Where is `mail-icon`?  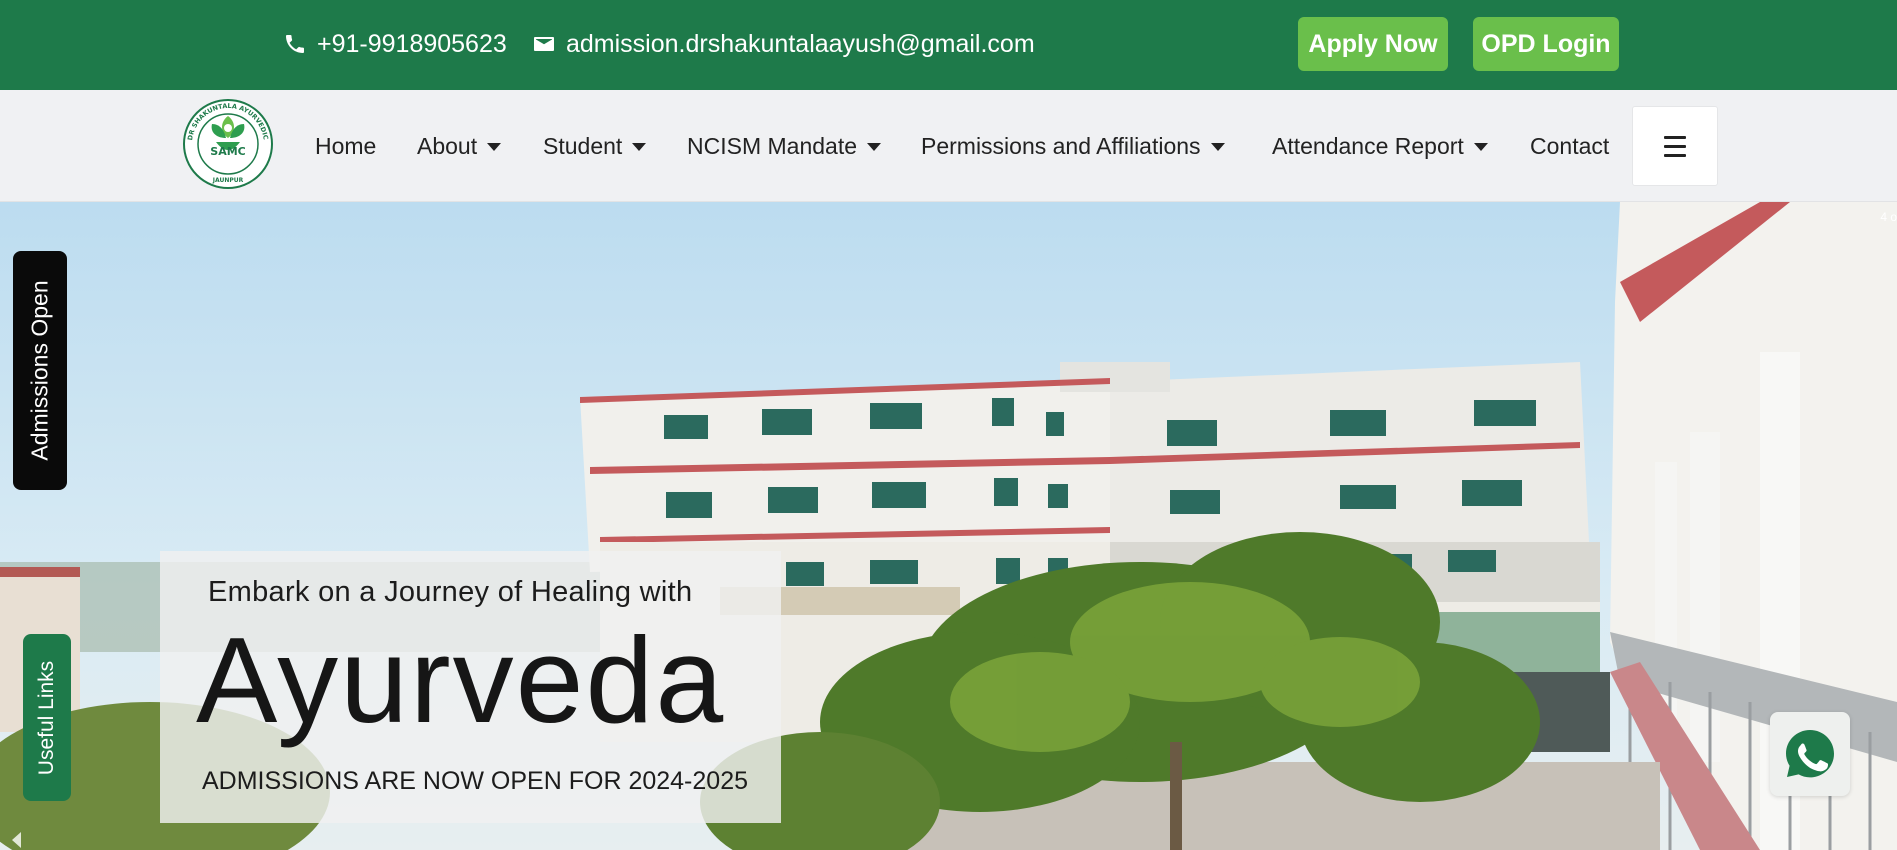
mail-icon is located at coordinates (544, 44).